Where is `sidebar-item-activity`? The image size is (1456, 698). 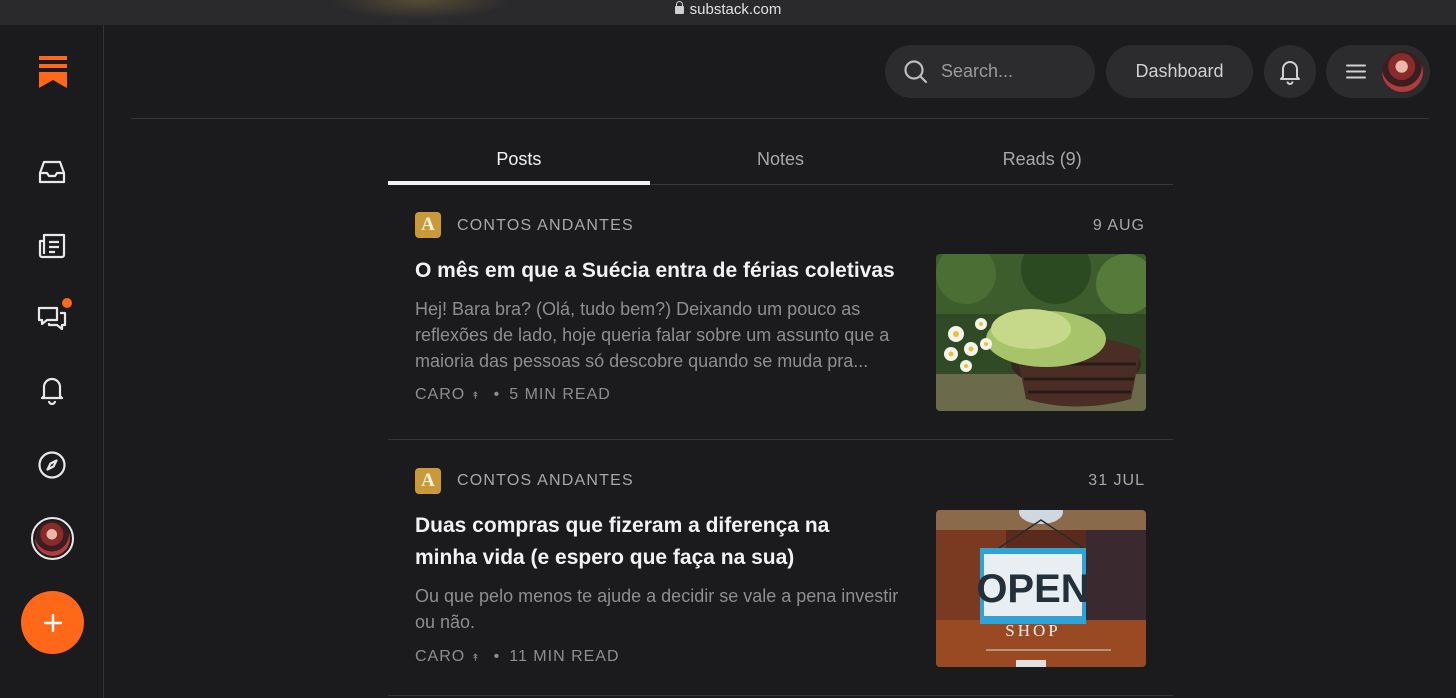 sidebar-item-activity is located at coordinates (52, 390).